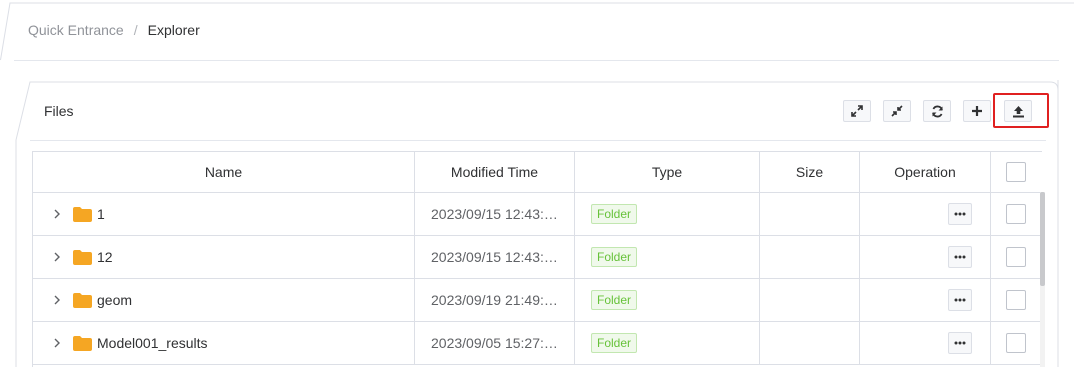 The width and height of the screenshot is (1074, 367). Describe the element at coordinates (667, 172) in the screenshot. I see `column-header-type: Type` at that location.